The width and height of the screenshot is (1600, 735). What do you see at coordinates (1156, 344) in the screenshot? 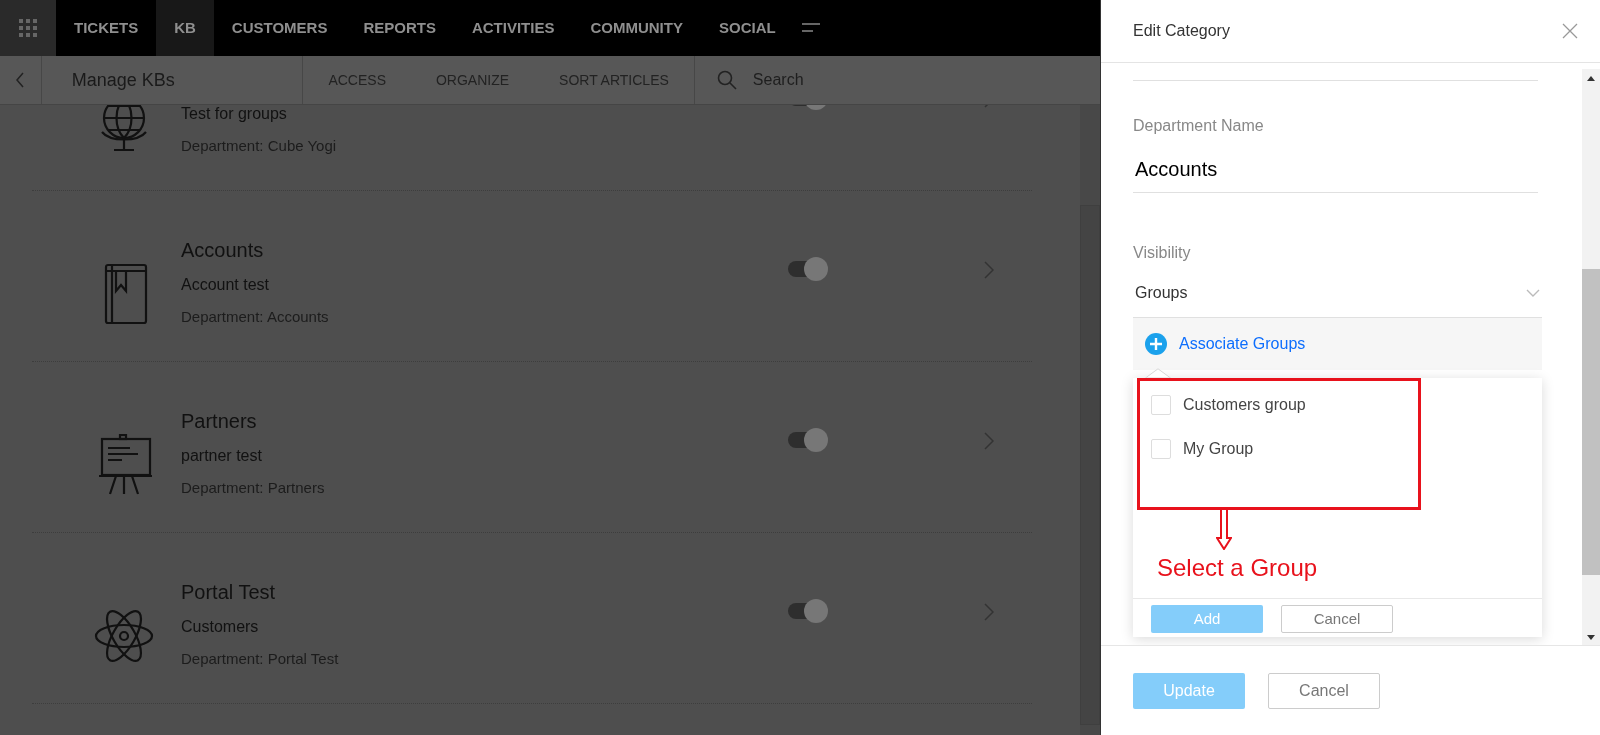
I see `add-icon` at bounding box center [1156, 344].